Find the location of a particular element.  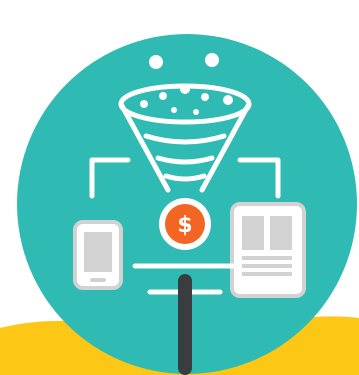

dark-pole is located at coordinates (185, 324).